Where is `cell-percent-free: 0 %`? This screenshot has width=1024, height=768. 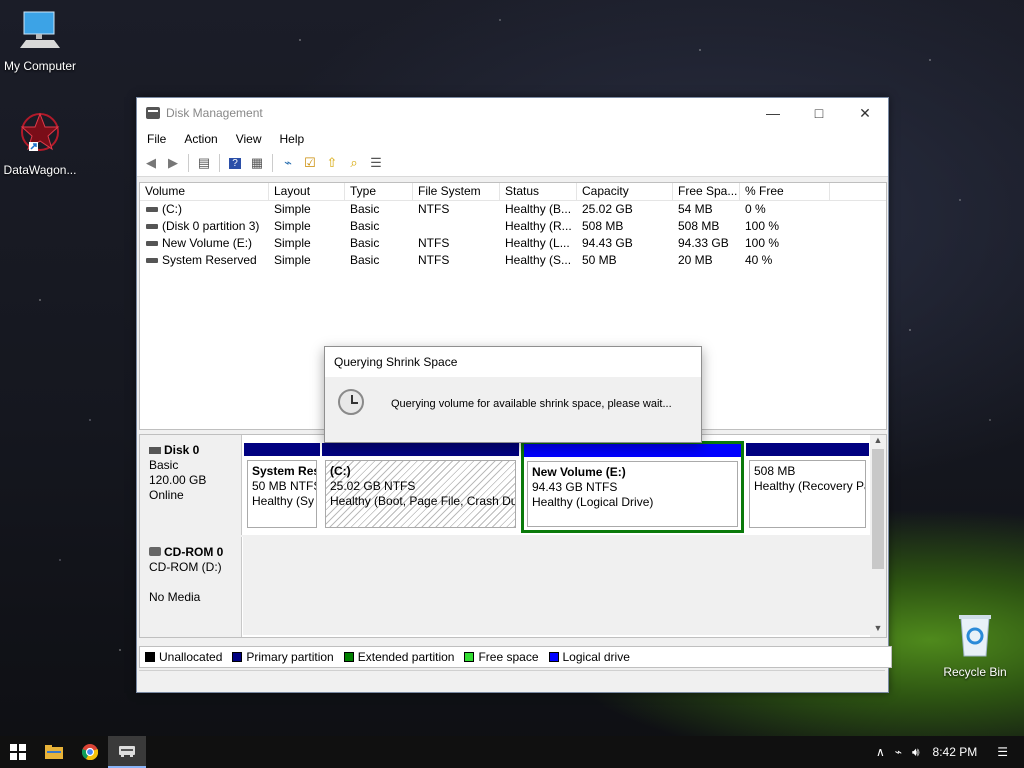 cell-percent-free: 0 % is located at coordinates (755, 209).